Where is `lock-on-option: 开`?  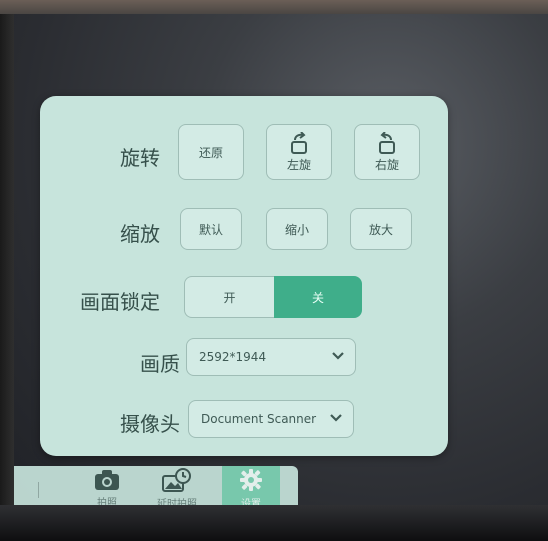
lock-on-option: 开 is located at coordinates (229, 297).